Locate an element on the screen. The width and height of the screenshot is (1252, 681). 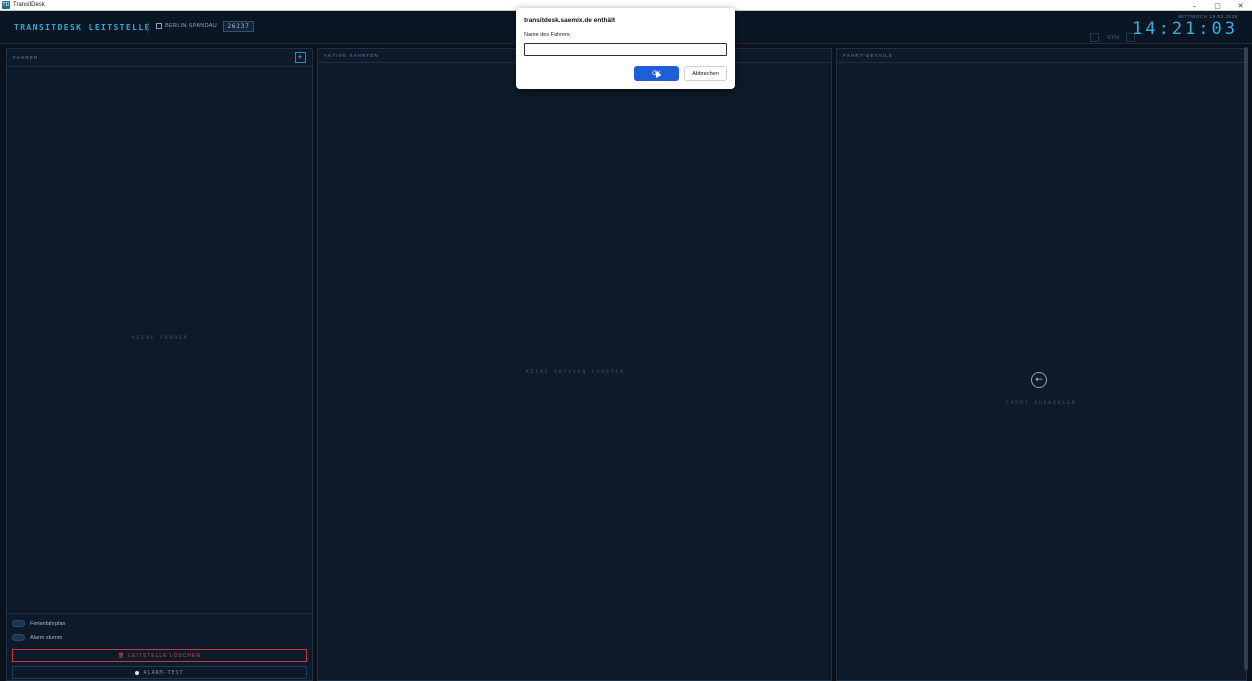
window-controls: – ▢ ✕ is located at coordinates (1217, 5).